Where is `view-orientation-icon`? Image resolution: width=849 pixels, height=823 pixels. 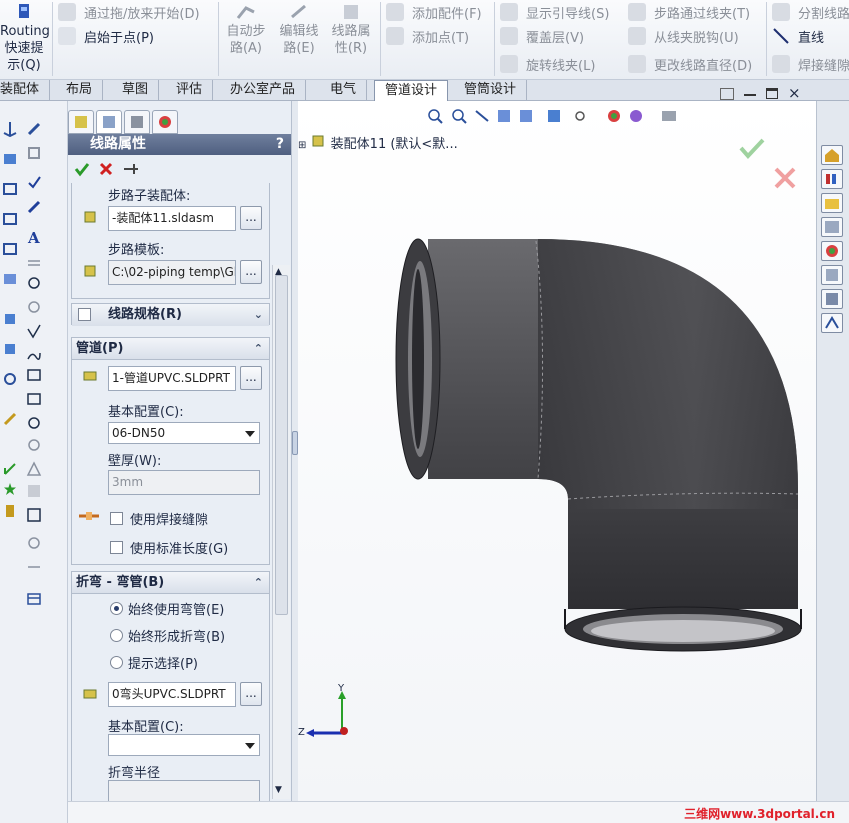 view-orientation-icon is located at coordinates (526, 116).